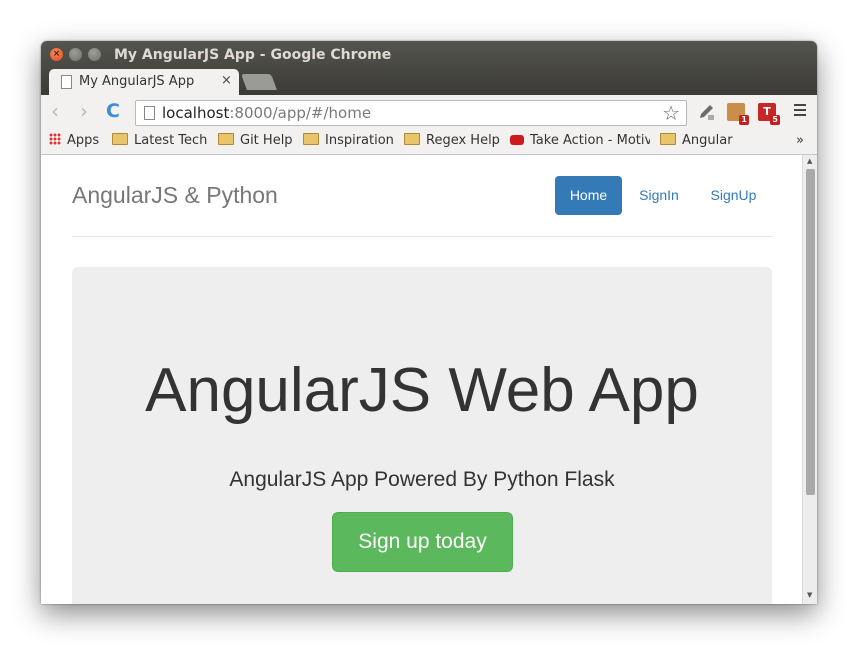 Image resolution: width=850 pixels, height=650 pixels. Describe the element at coordinates (580, 140) in the screenshot. I see `bookmark-take-action: Take Action - Motiv` at that location.